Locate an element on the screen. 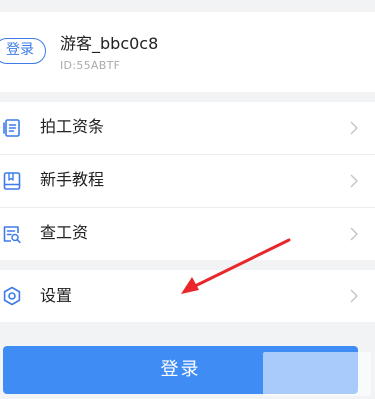  login-badge: 登录 is located at coordinates (23, 51).